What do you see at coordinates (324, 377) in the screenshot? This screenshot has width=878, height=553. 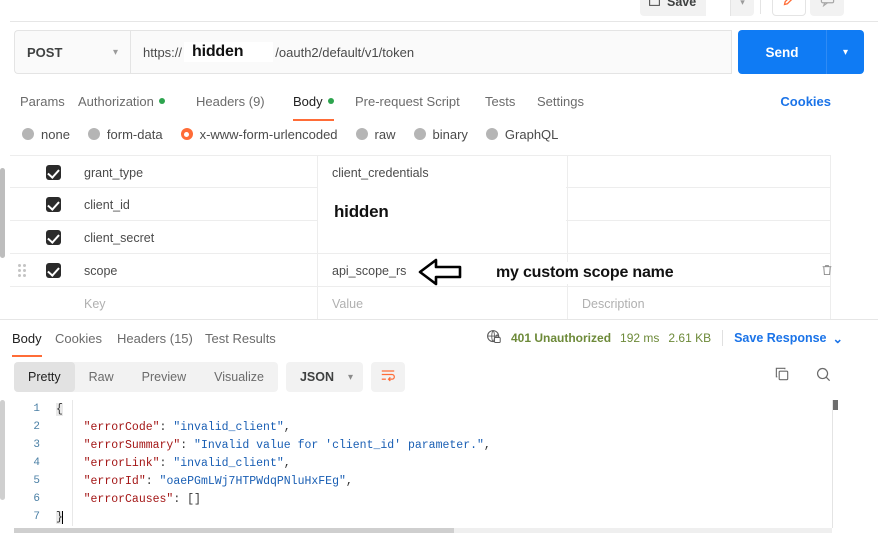 I see `response-format-select: JSON ▾` at bounding box center [324, 377].